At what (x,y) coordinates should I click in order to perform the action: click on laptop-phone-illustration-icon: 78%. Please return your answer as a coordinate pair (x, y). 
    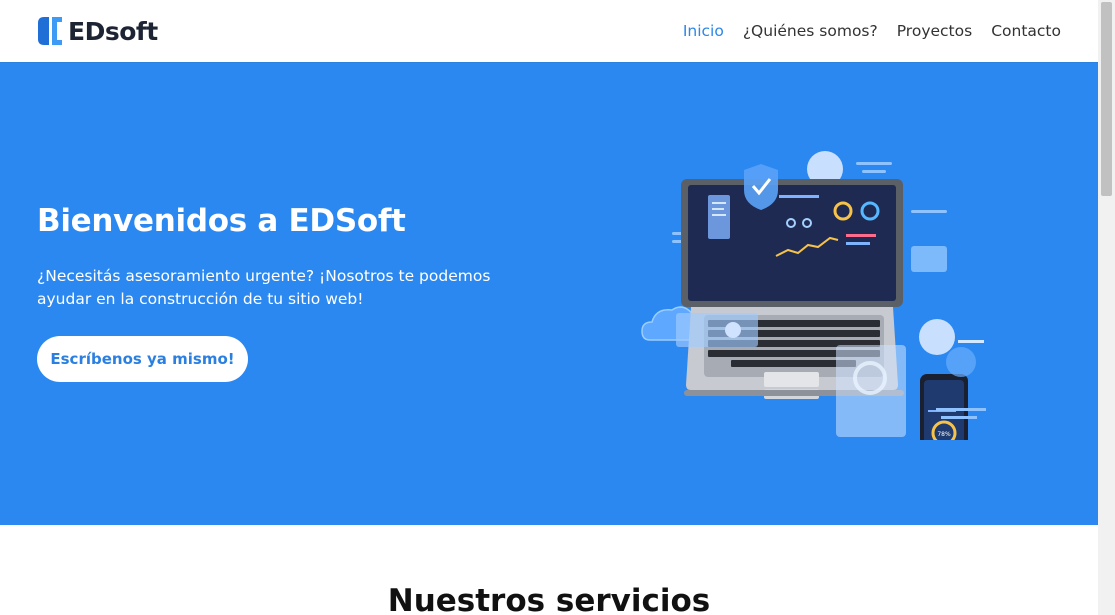
    Looking at the image, I should click on (813, 295).